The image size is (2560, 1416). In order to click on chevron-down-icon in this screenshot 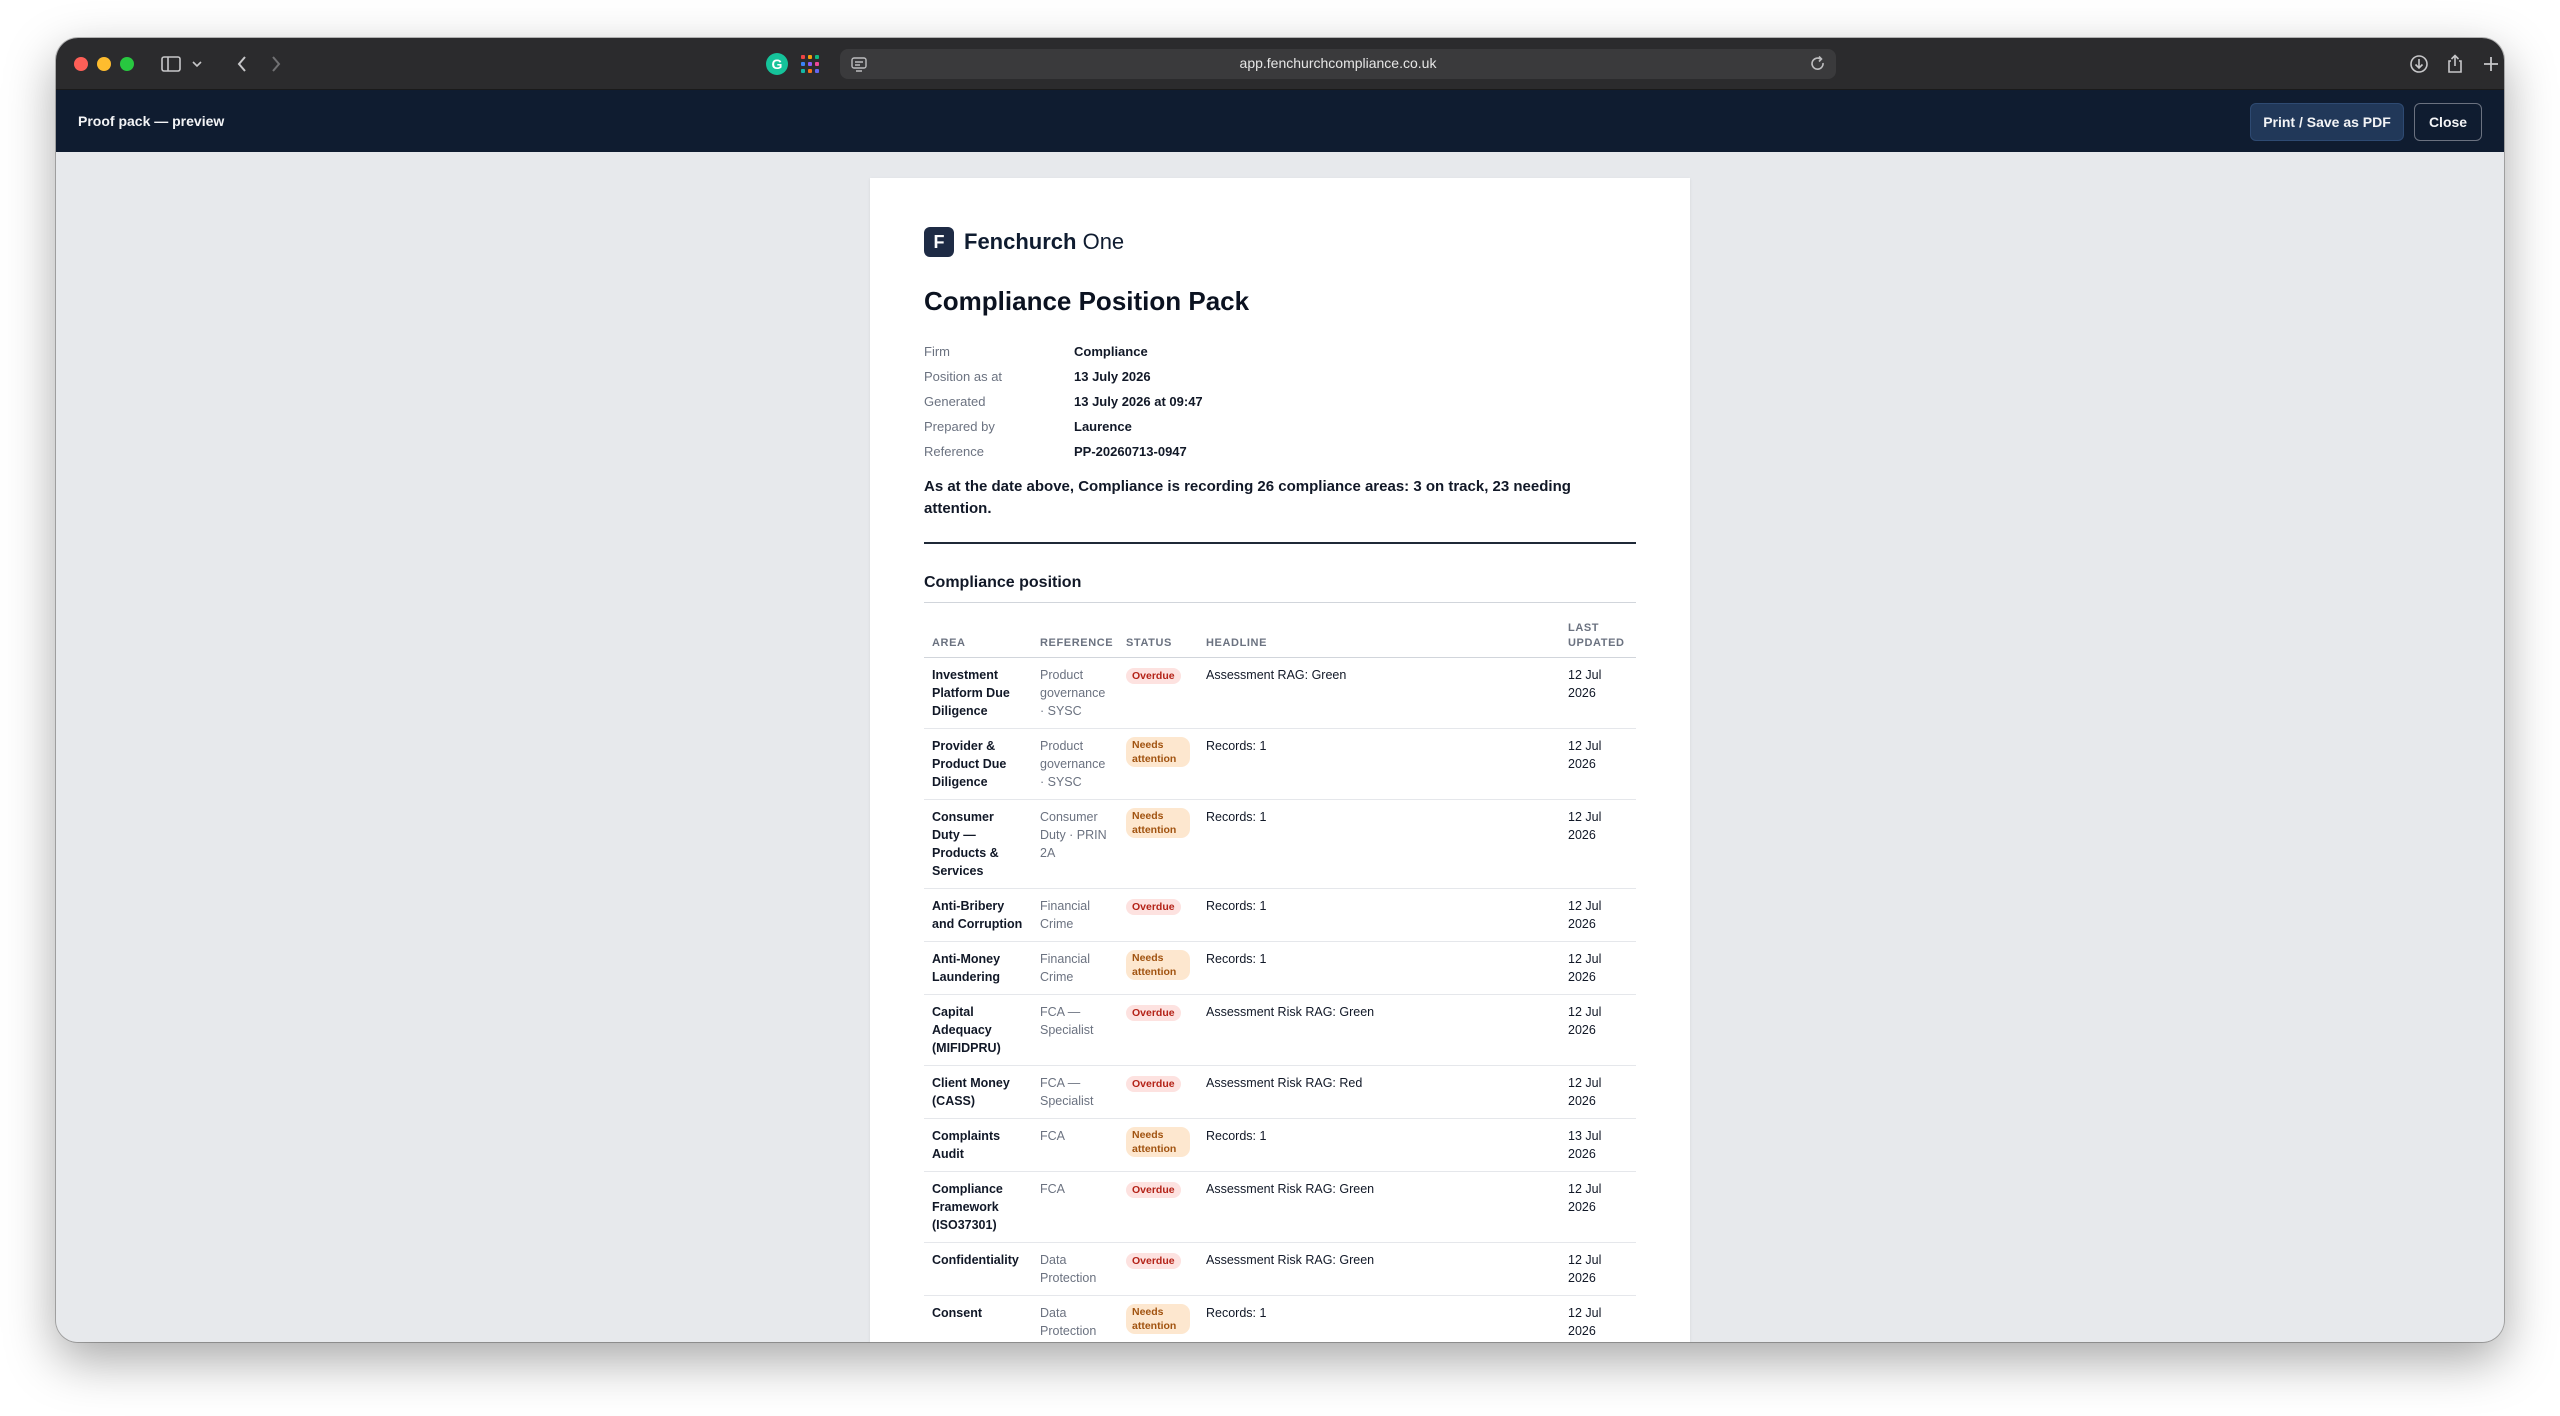, I will do `click(197, 64)`.